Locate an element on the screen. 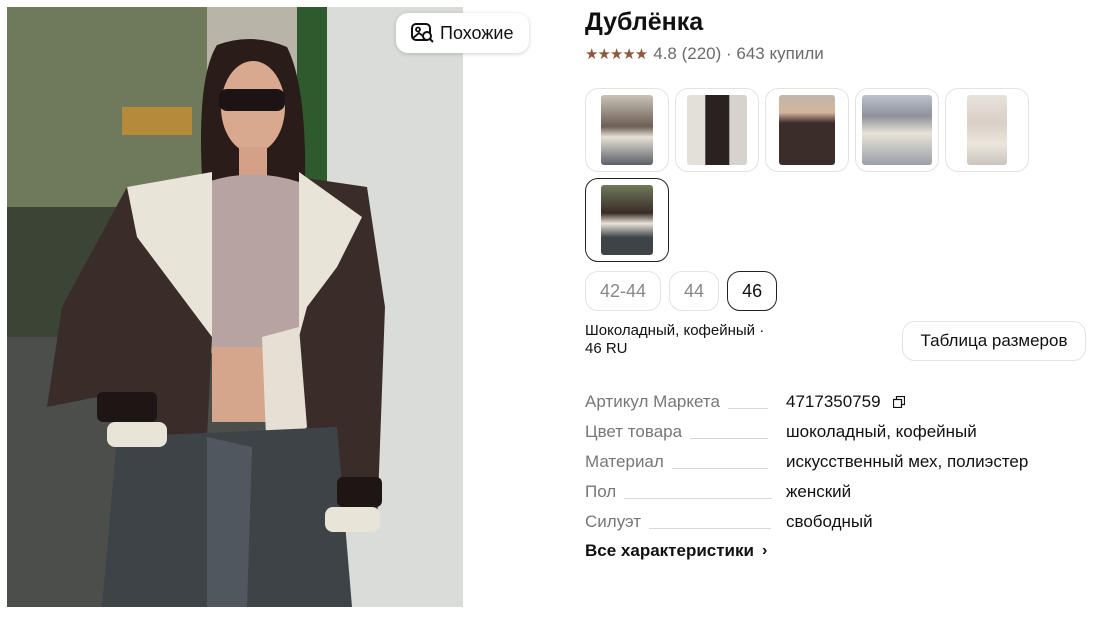 The height and width of the screenshot is (620, 1105). size-option-selected: 46 is located at coordinates (752, 291).